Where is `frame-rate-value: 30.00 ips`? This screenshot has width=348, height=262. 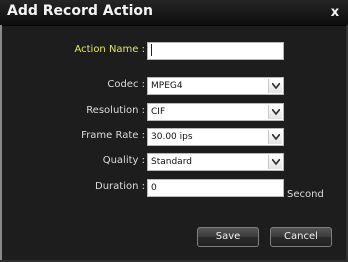 frame-rate-value: 30.00 ips is located at coordinates (172, 137).